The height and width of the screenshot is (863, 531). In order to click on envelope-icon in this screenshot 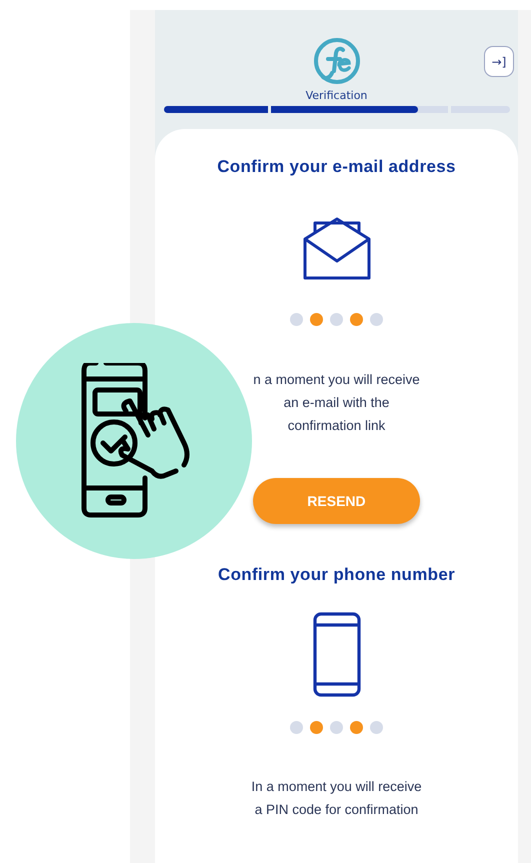, I will do `click(337, 248)`.